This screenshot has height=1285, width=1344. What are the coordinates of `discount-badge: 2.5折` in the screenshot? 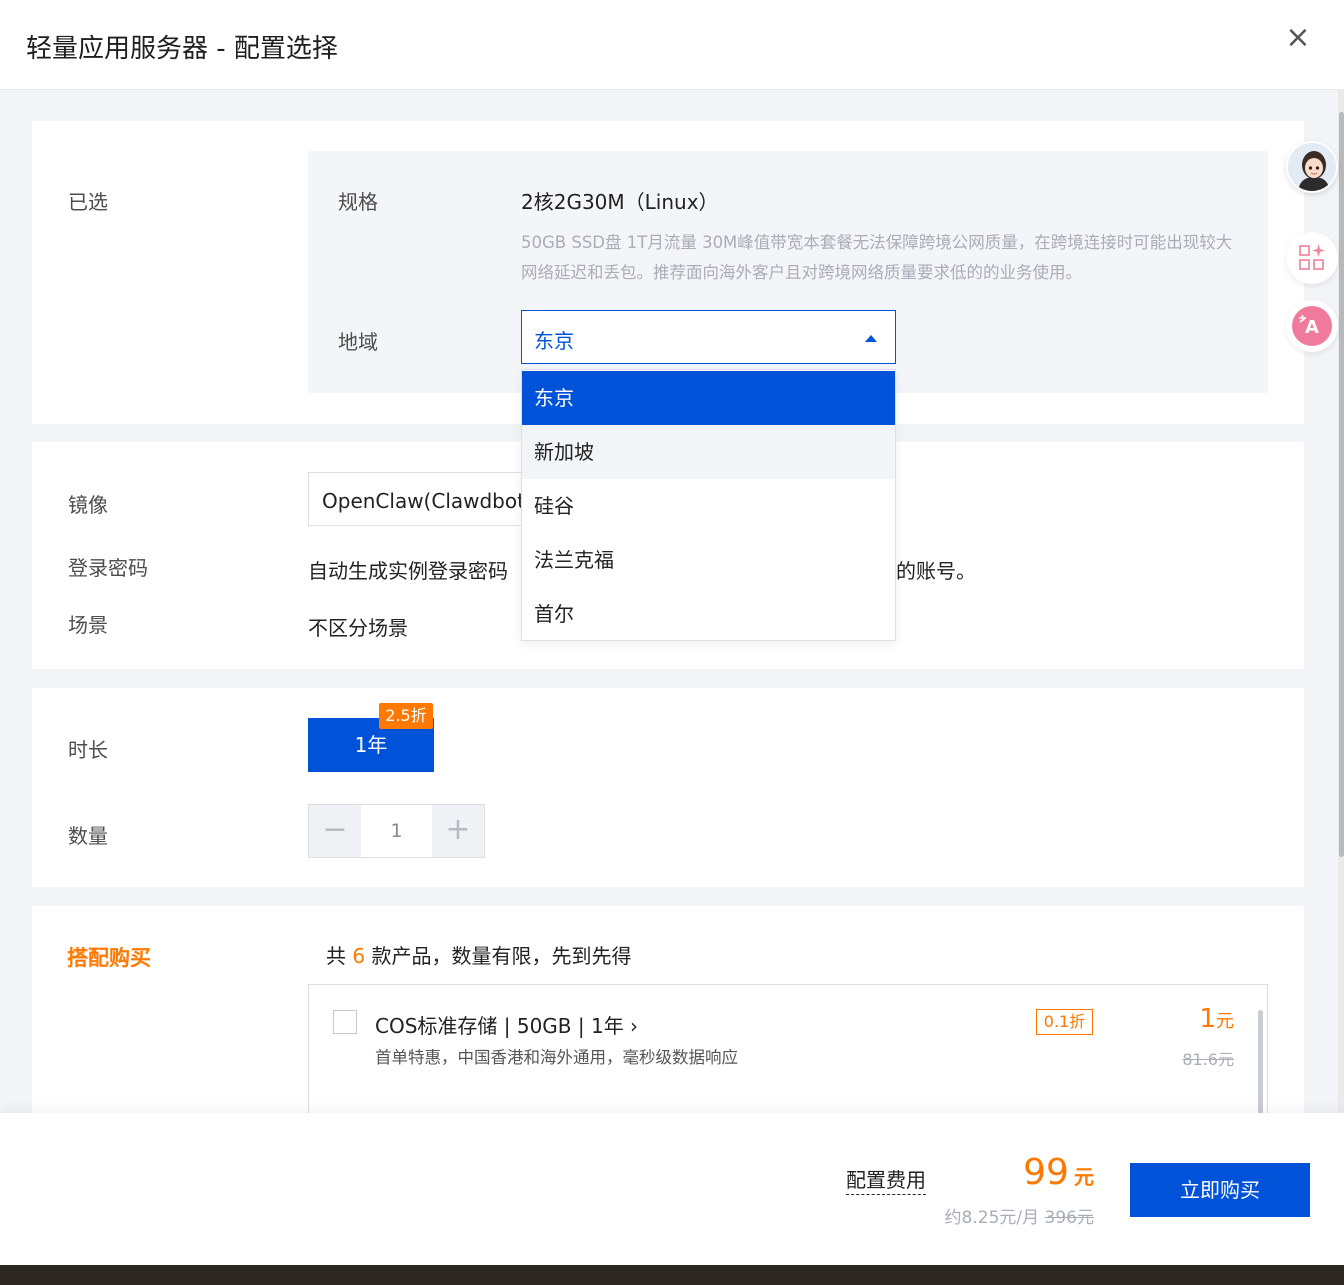 It's located at (406, 716).